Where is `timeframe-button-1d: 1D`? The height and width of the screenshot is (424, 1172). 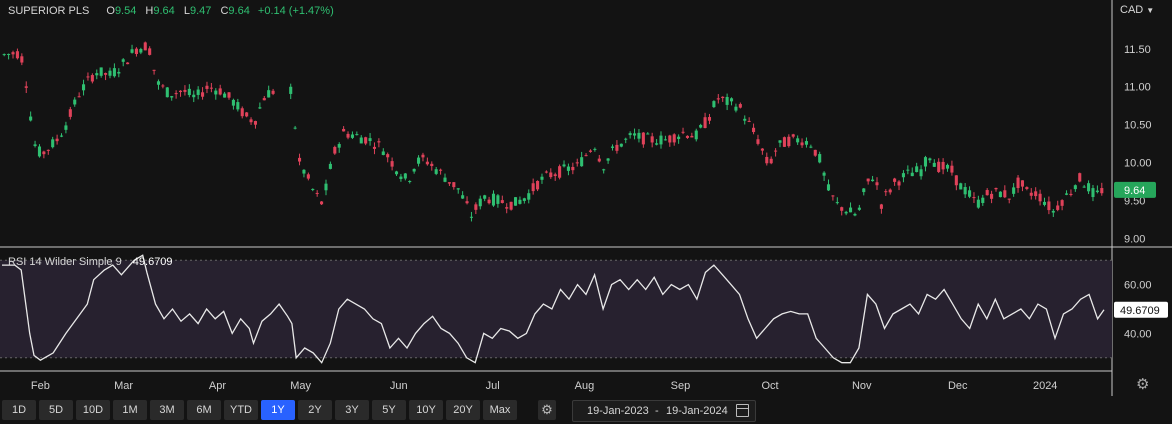
timeframe-button-1d: 1D is located at coordinates (19, 410).